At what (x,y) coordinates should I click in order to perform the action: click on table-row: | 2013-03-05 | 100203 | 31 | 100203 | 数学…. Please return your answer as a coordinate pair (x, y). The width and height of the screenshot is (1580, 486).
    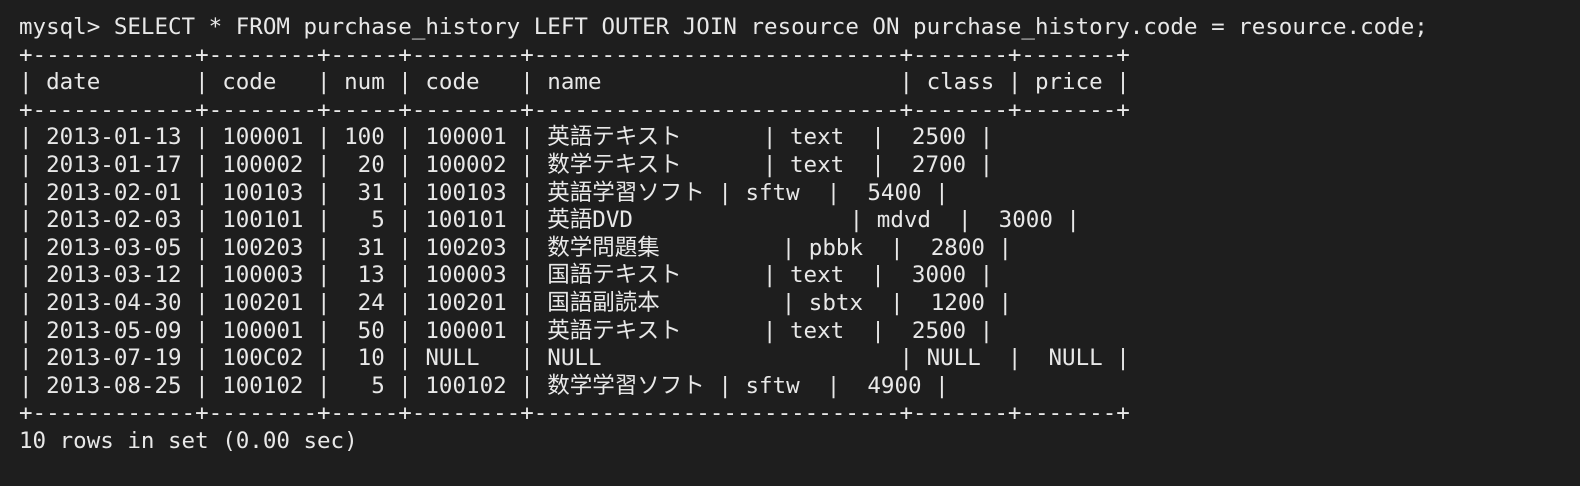
    Looking at the image, I should click on (515, 247).